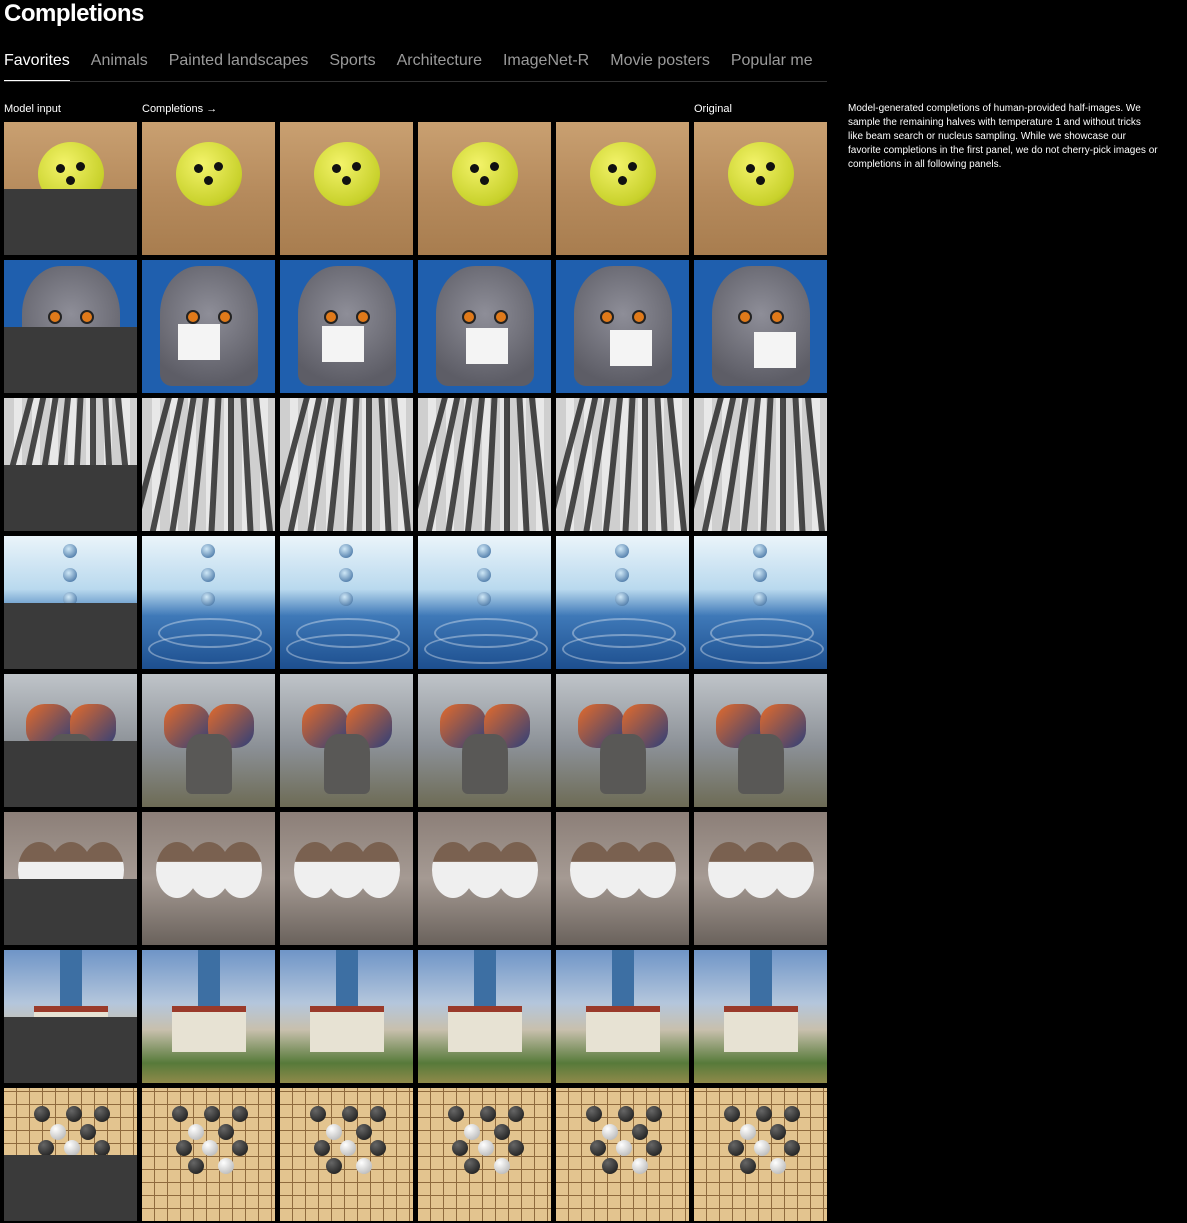  I want to click on tab-movie-posters: Movie posters, so click(660, 65).